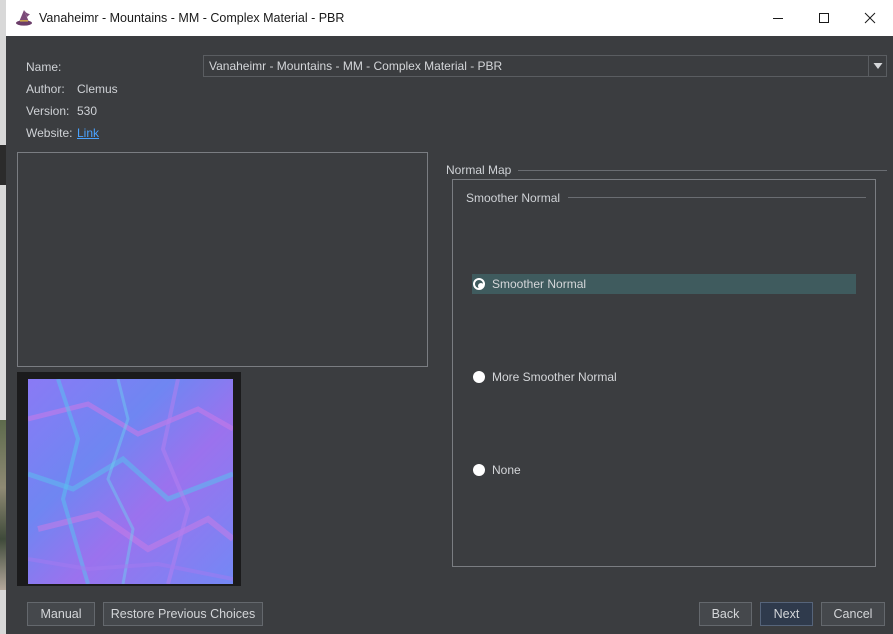 This screenshot has width=893, height=634. What do you see at coordinates (72, 67) in the screenshot?
I see `name-row: Name:` at bounding box center [72, 67].